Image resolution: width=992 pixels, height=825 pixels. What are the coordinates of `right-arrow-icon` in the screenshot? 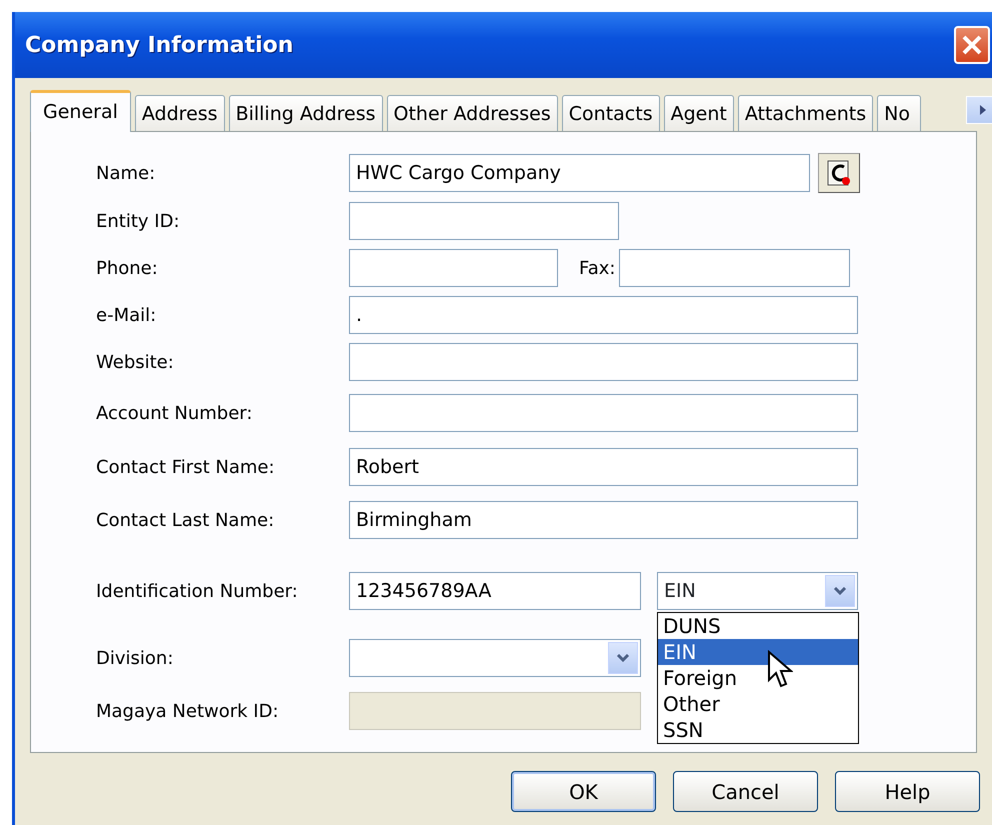 It's located at (983, 110).